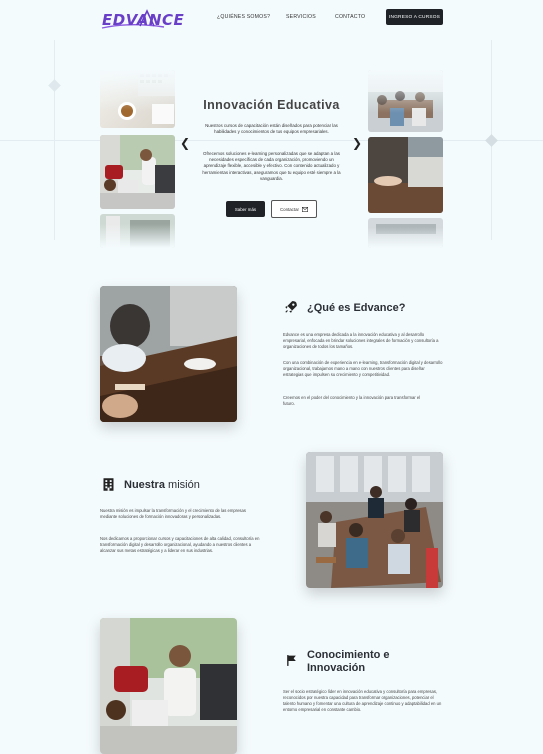 This screenshot has width=543, height=754. What do you see at coordinates (137, 172) in the screenshot?
I see `hero-photo-office-laptop` at bounding box center [137, 172].